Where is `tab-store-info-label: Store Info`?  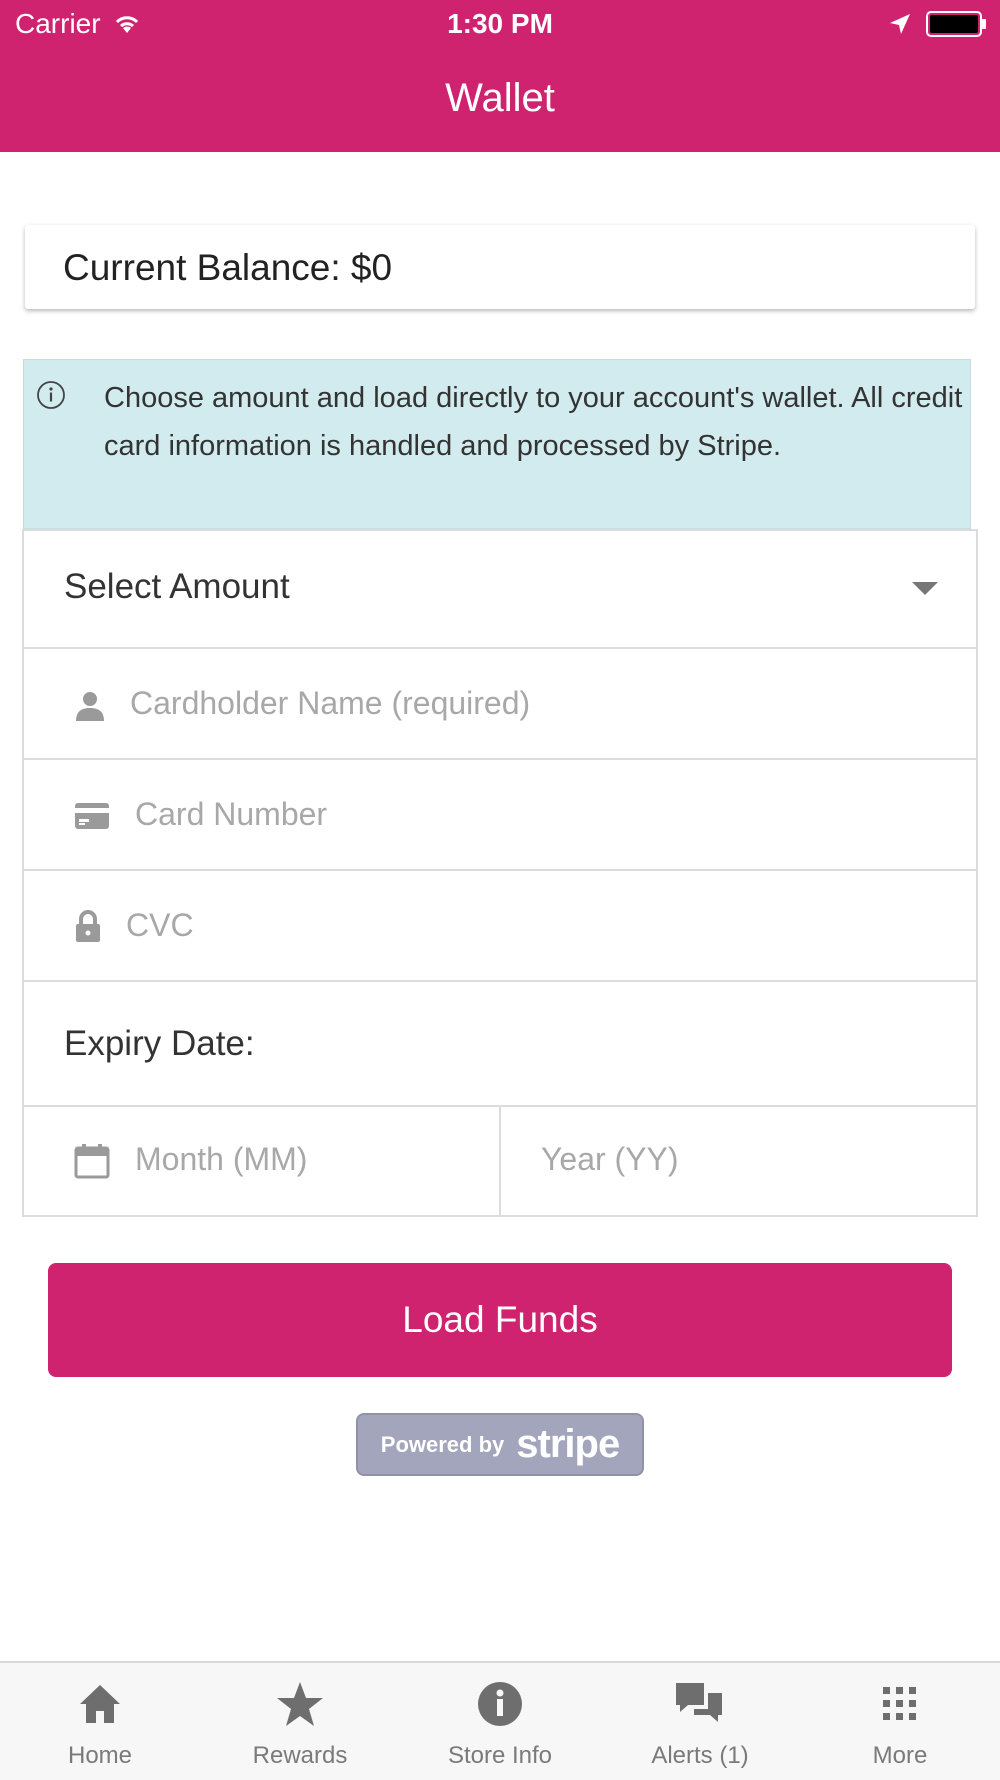
tab-store-info-label: Store Info is located at coordinates (500, 1755).